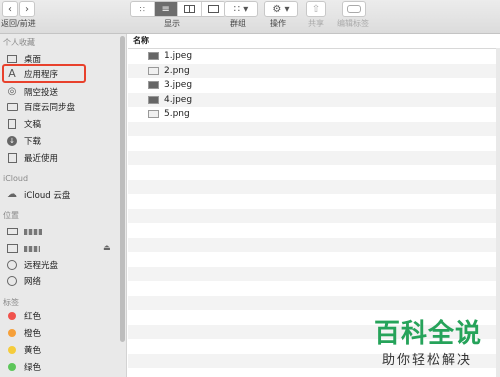 This screenshot has height=377, width=500. I want to click on icon-view-button: ∷, so click(143, 9).